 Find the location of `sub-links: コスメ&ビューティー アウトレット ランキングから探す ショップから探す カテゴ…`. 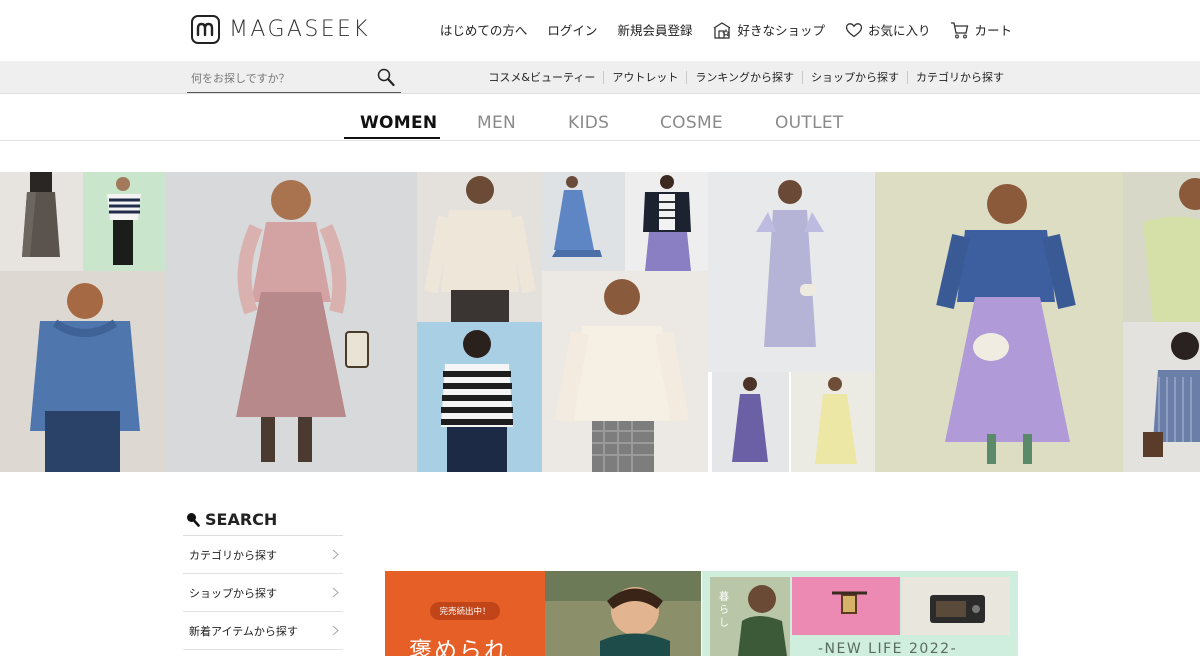

sub-links: コスメ&ビューティー アウトレット ランキングから探す ショップから探す カテゴ… is located at coordinates (746, 77).